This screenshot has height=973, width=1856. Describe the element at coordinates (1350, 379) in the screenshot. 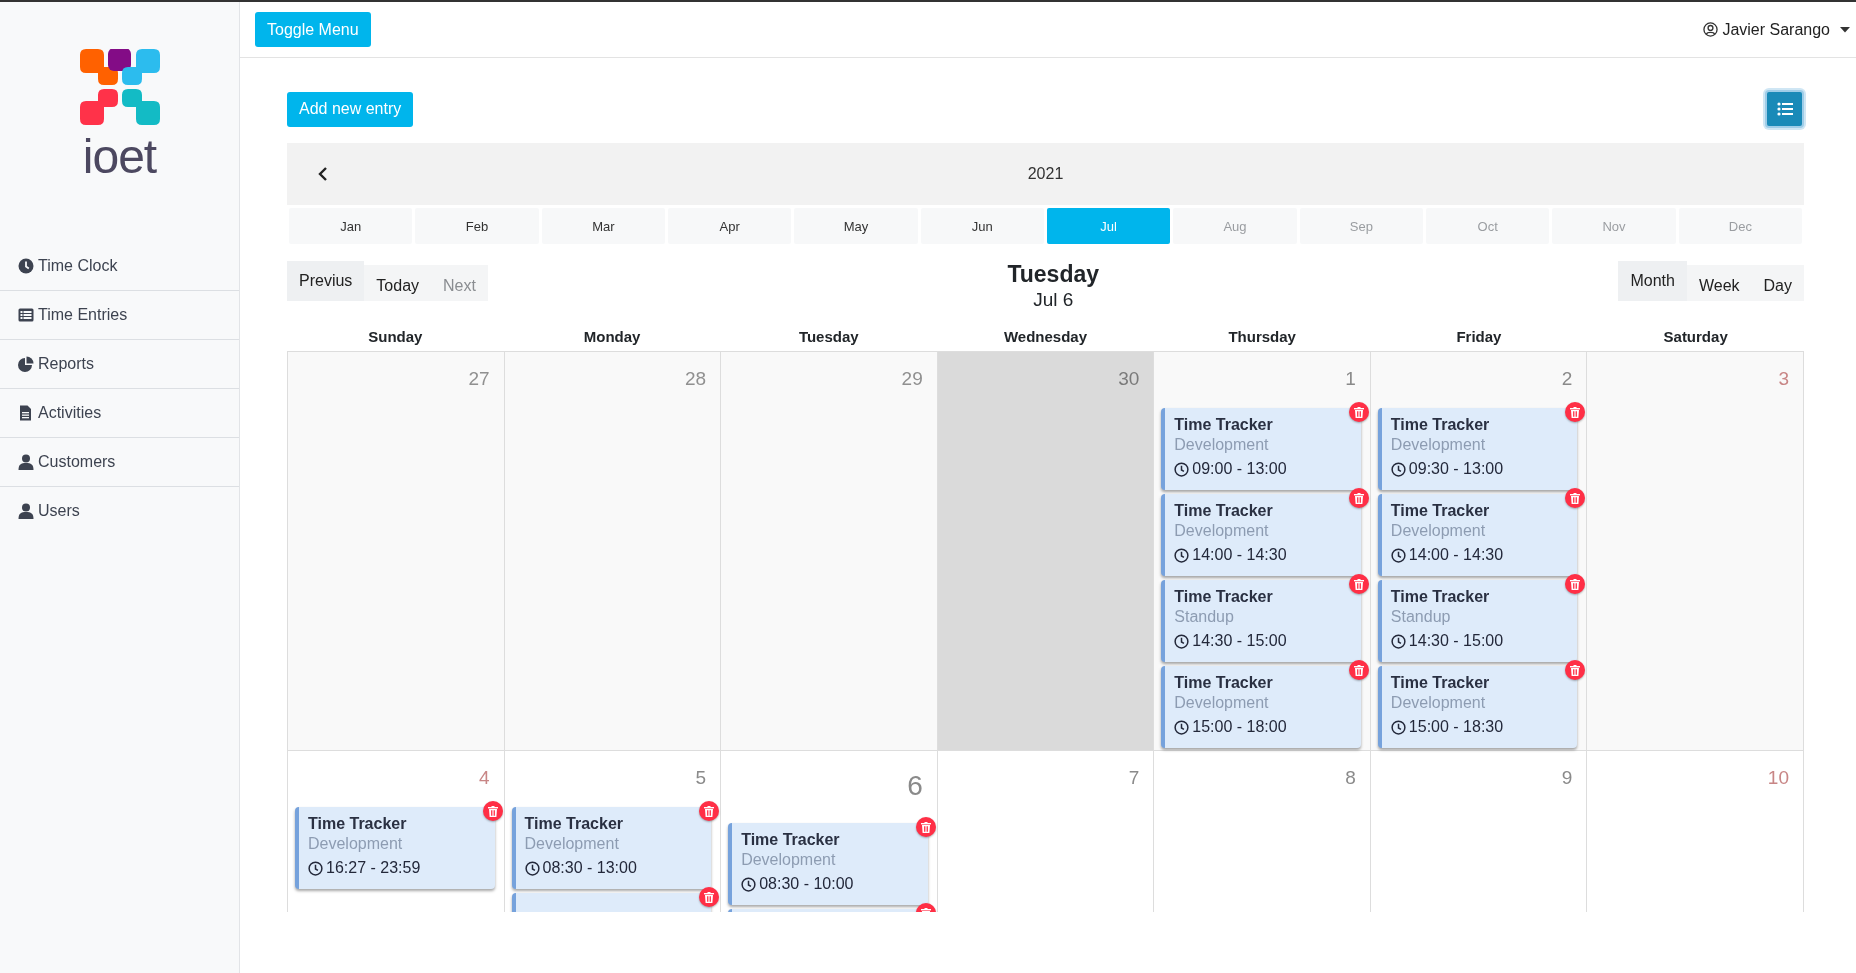

I see `day-number: 1` at that location.